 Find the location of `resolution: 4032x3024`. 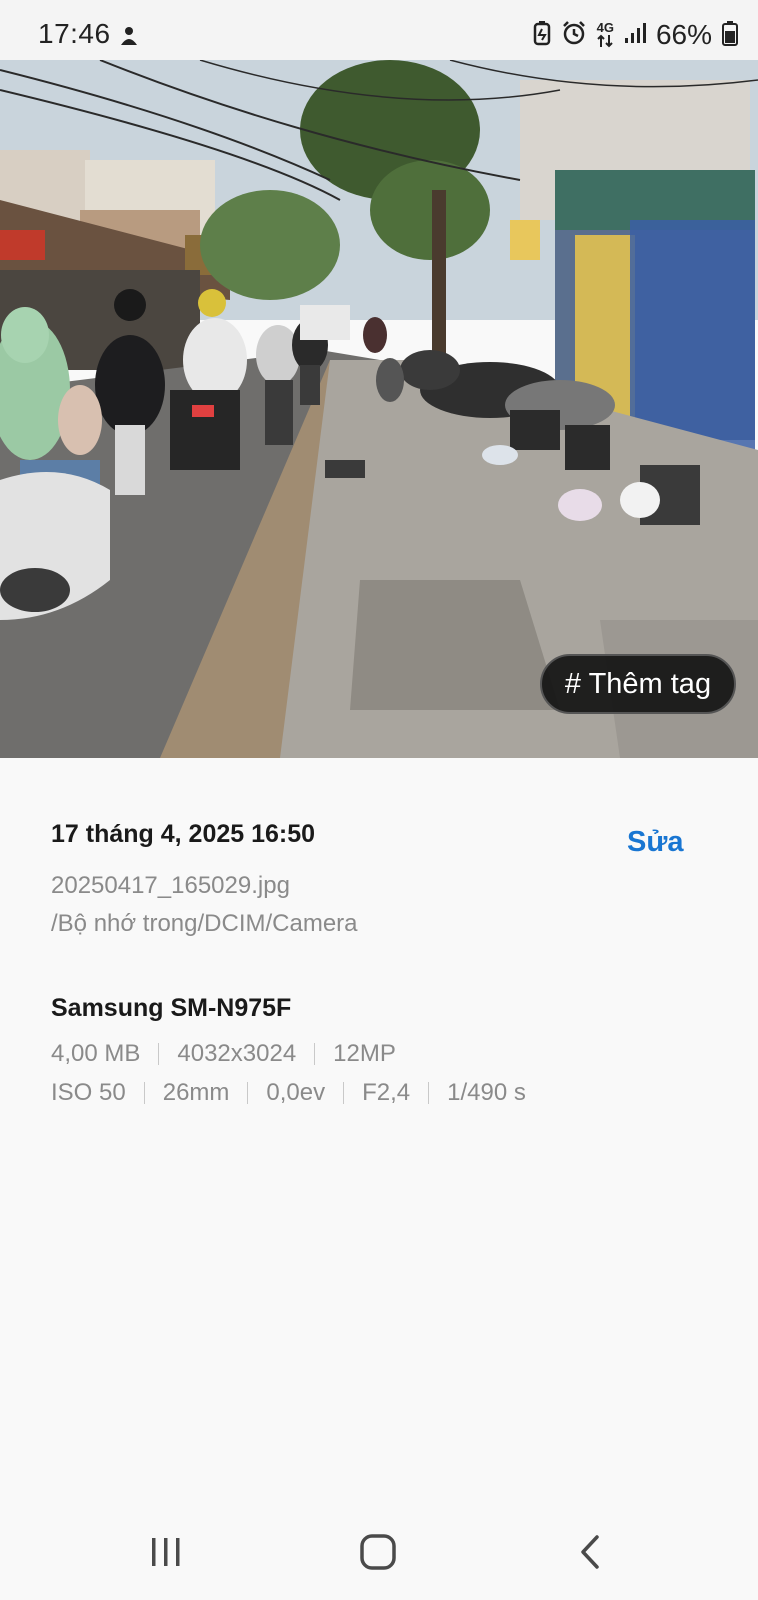

resolution: 4032x3024 is located at coordinates (237, 1053).